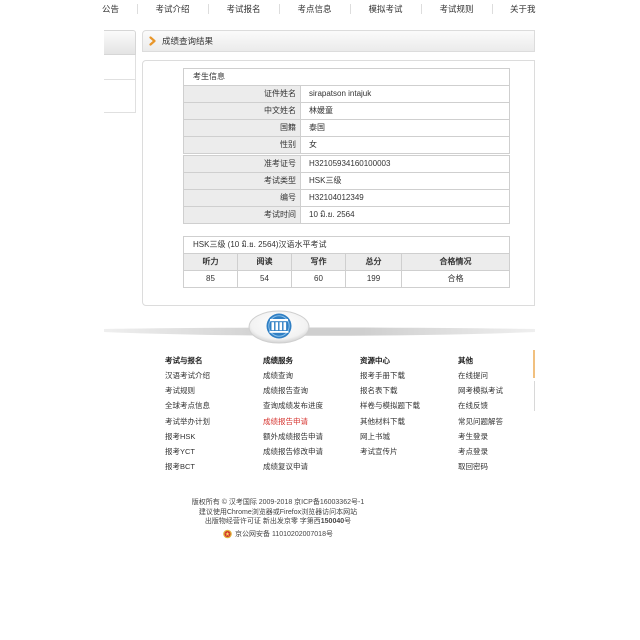 The width and height of the screenshot is (640, 640). I want to click on footer-link-registration-form-download: 报名表下载, so click(390, 393).